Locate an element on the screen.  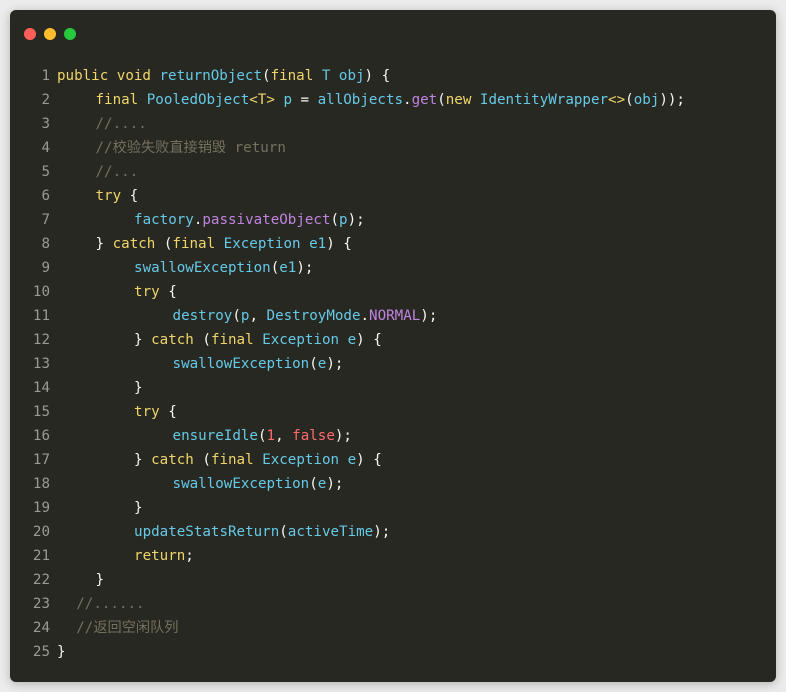
code-text: } catch (final Exception e) { is located at coordinates (258, 340).